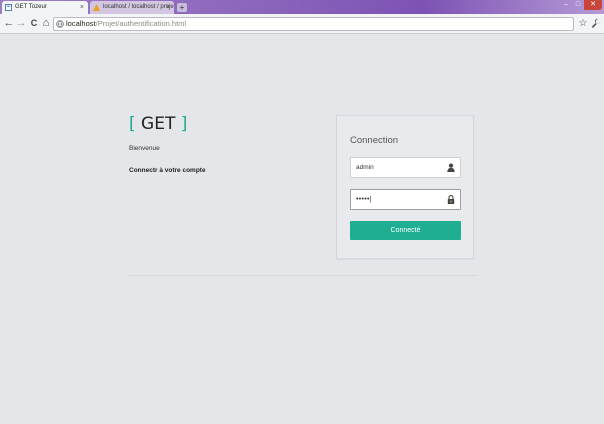  I want to click on reload-icon: C, so click(34, 23).